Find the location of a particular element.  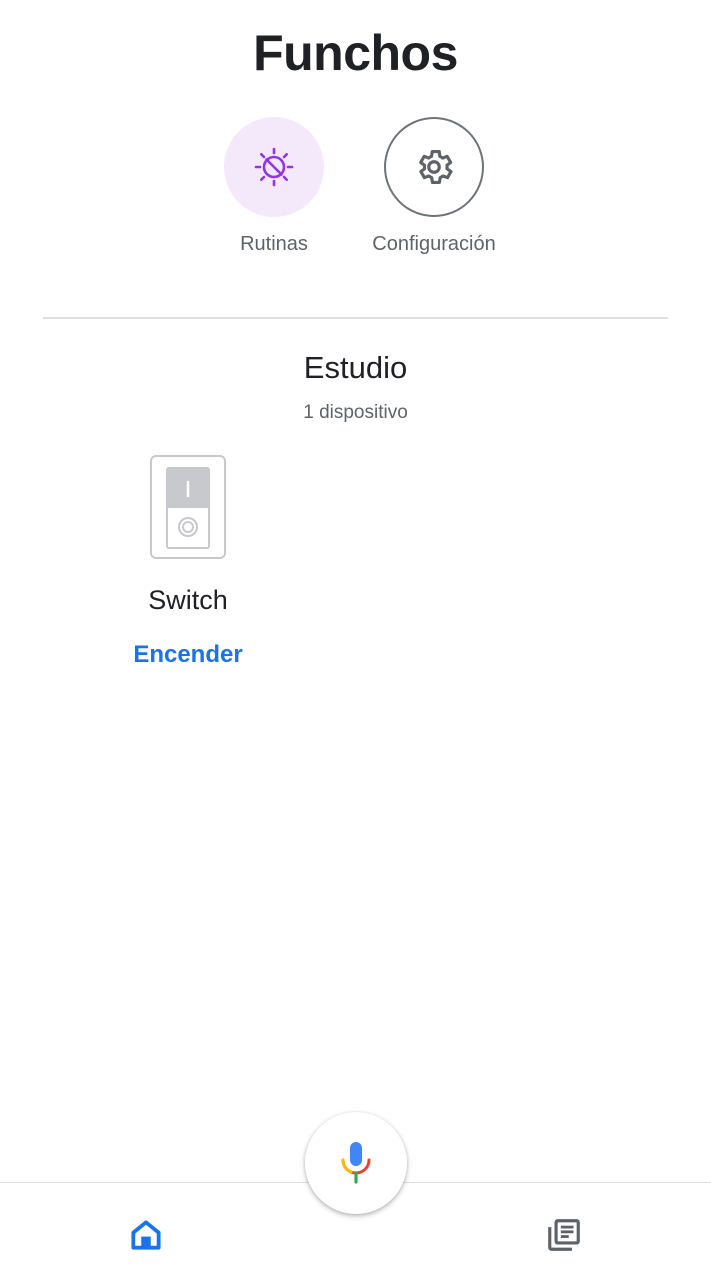

settings-label: Configuración is located at coordinates (434, 244).